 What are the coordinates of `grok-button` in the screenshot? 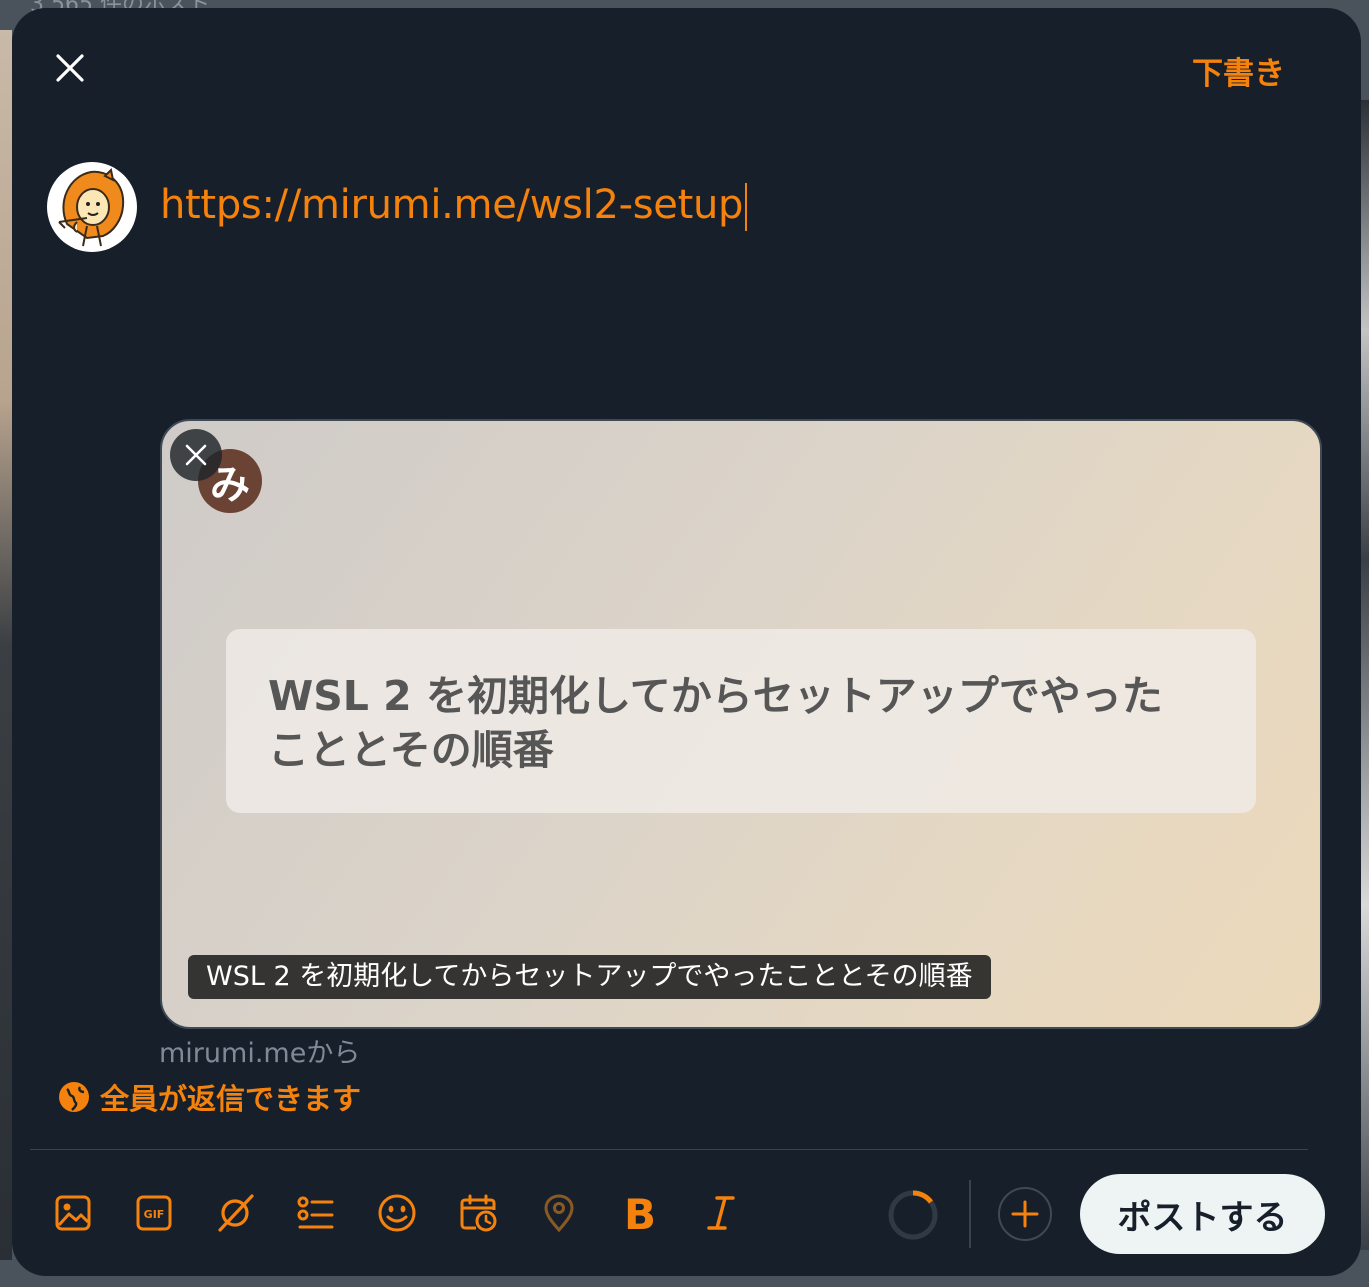 It's located at (235, 1213).